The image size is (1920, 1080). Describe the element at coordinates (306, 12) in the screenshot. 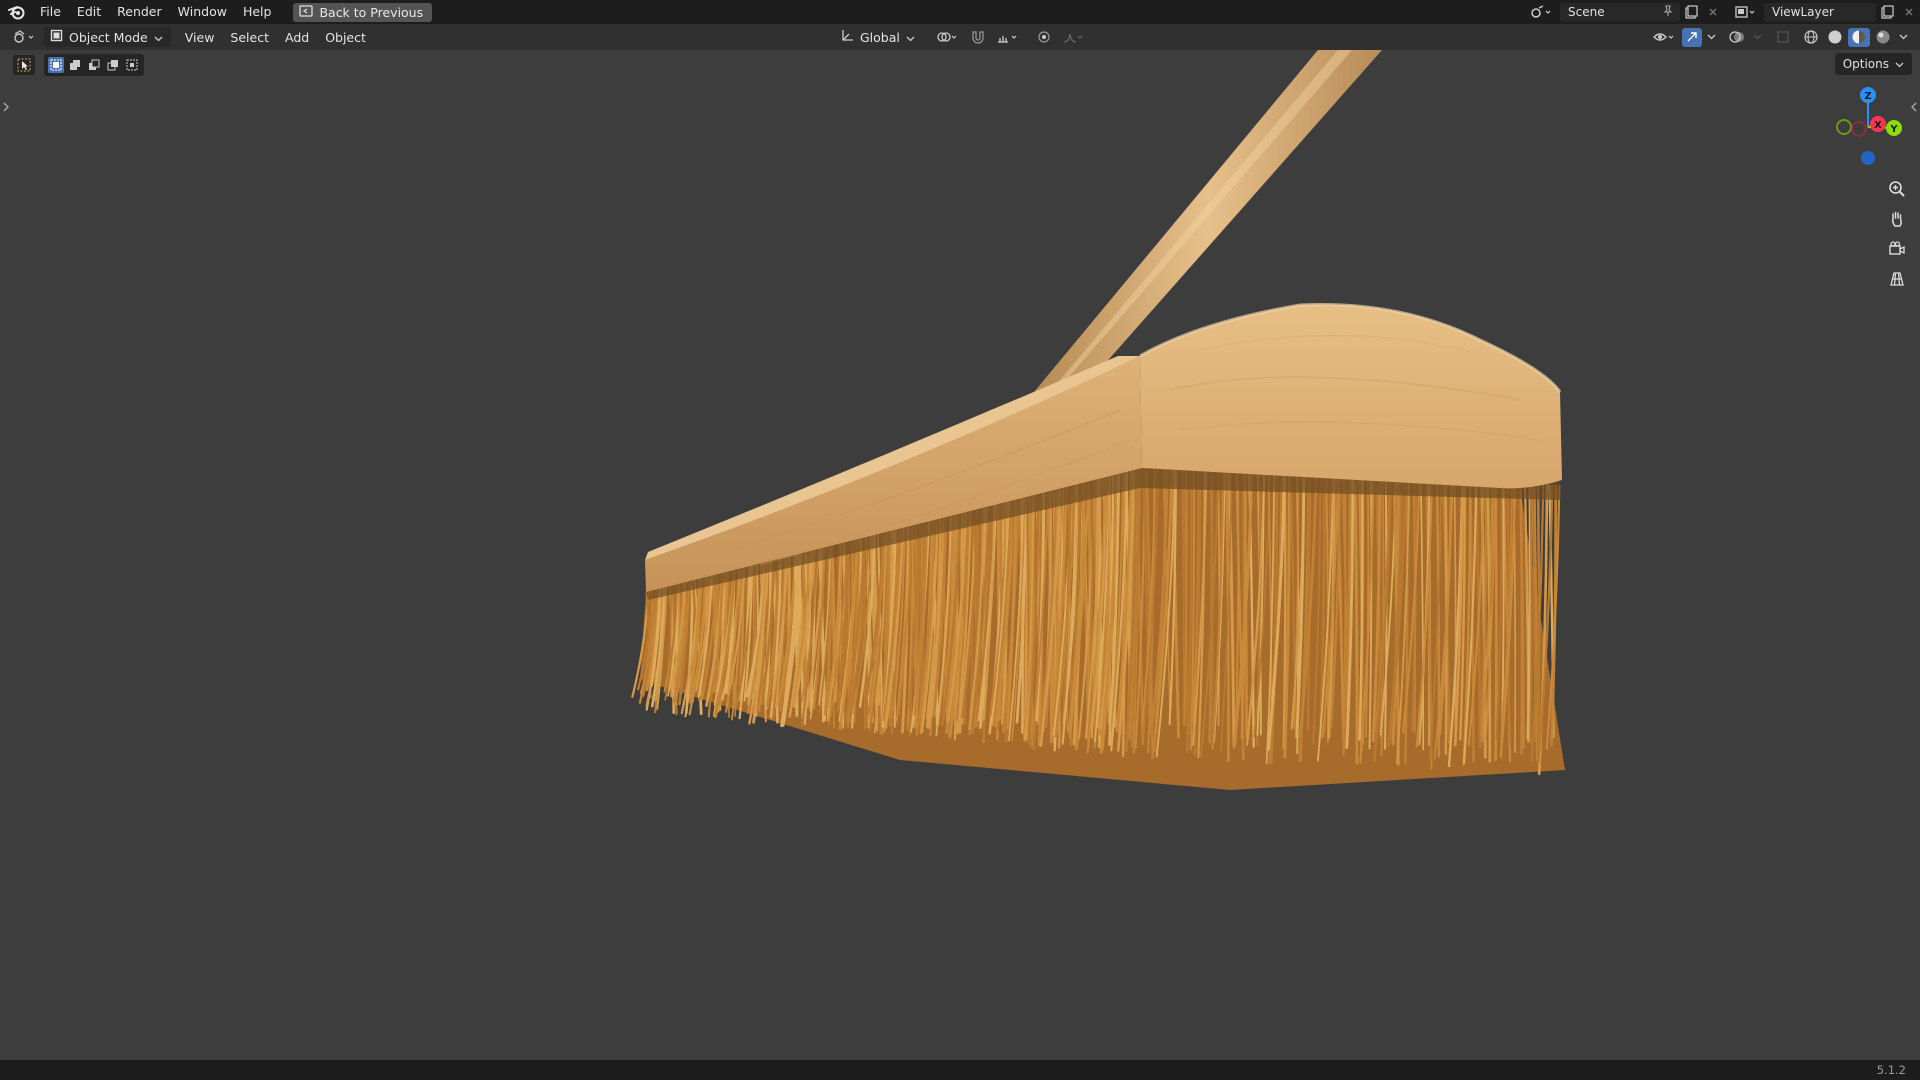

I see `screen-back-icon` at that location.